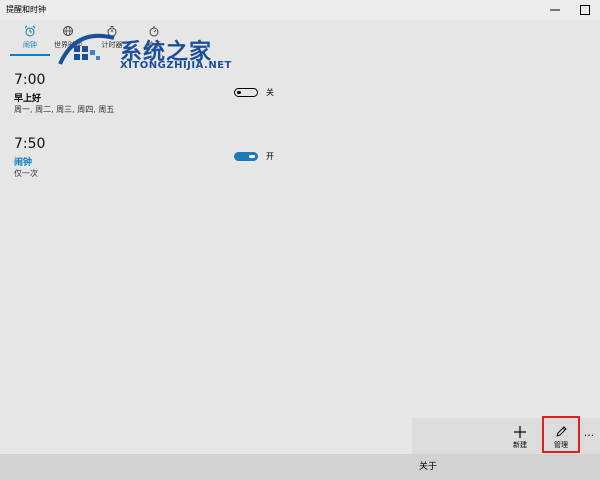 This screenshot has height=480, width=600. I want to click on alarm-name: 早上好, so click(28, 99).